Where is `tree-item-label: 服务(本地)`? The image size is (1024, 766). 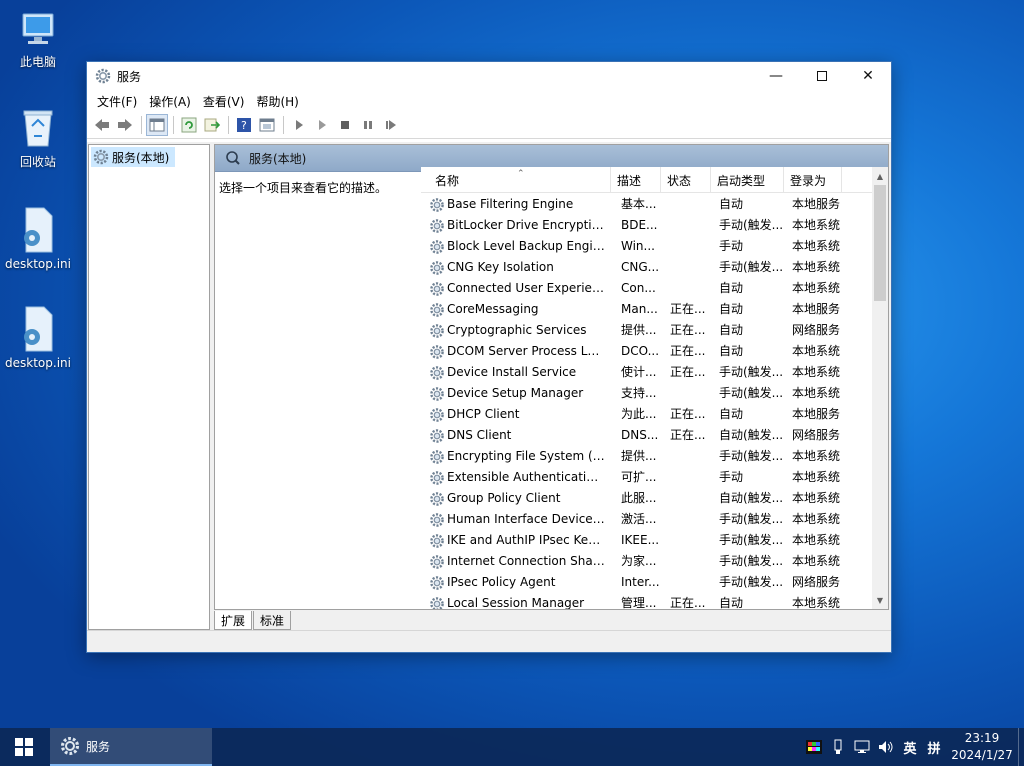 tree-item-label: 服务(本地) is located at coordinates (141, 157).